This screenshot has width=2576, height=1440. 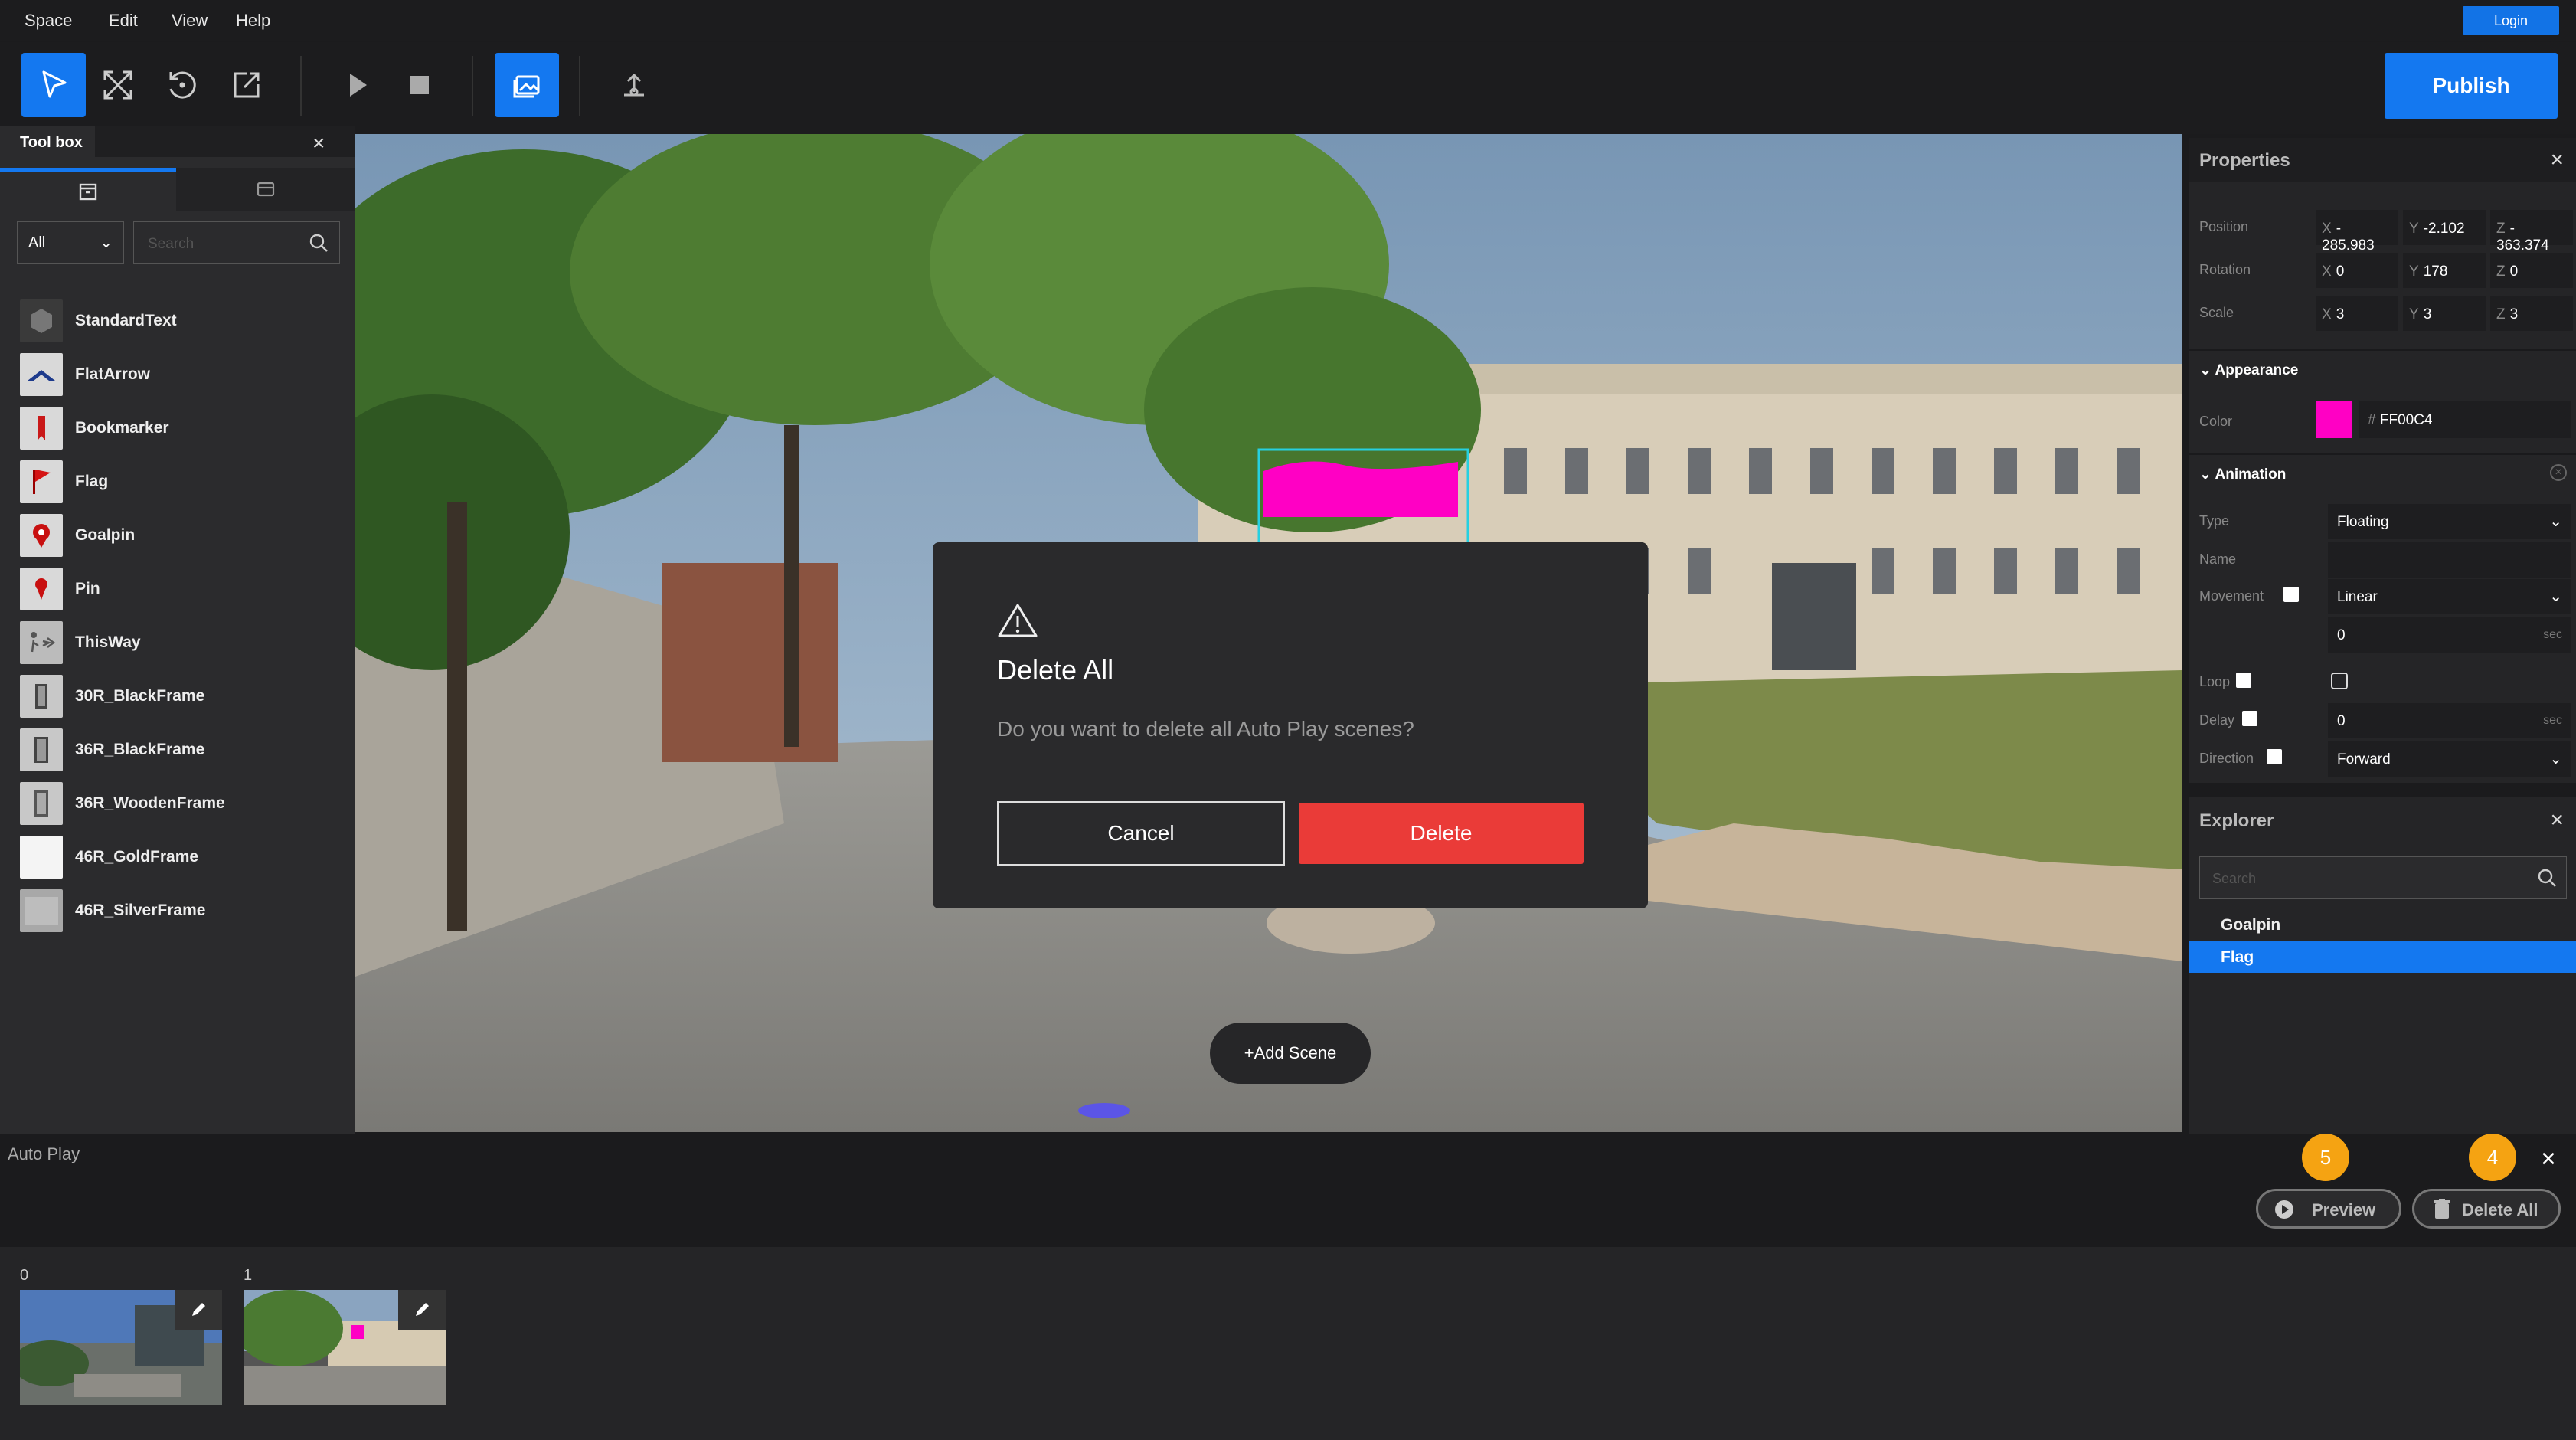 I want to click on duration-input: 0 sec, so click(x=2449, y=635).